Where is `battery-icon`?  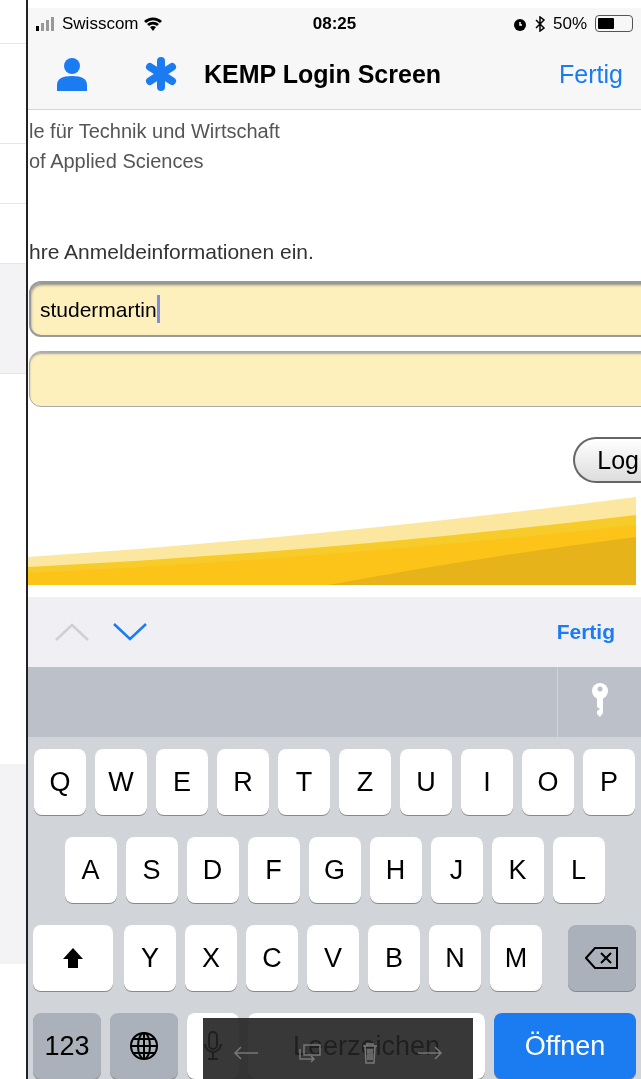 battery-icon is located at coordinates (614, 24).